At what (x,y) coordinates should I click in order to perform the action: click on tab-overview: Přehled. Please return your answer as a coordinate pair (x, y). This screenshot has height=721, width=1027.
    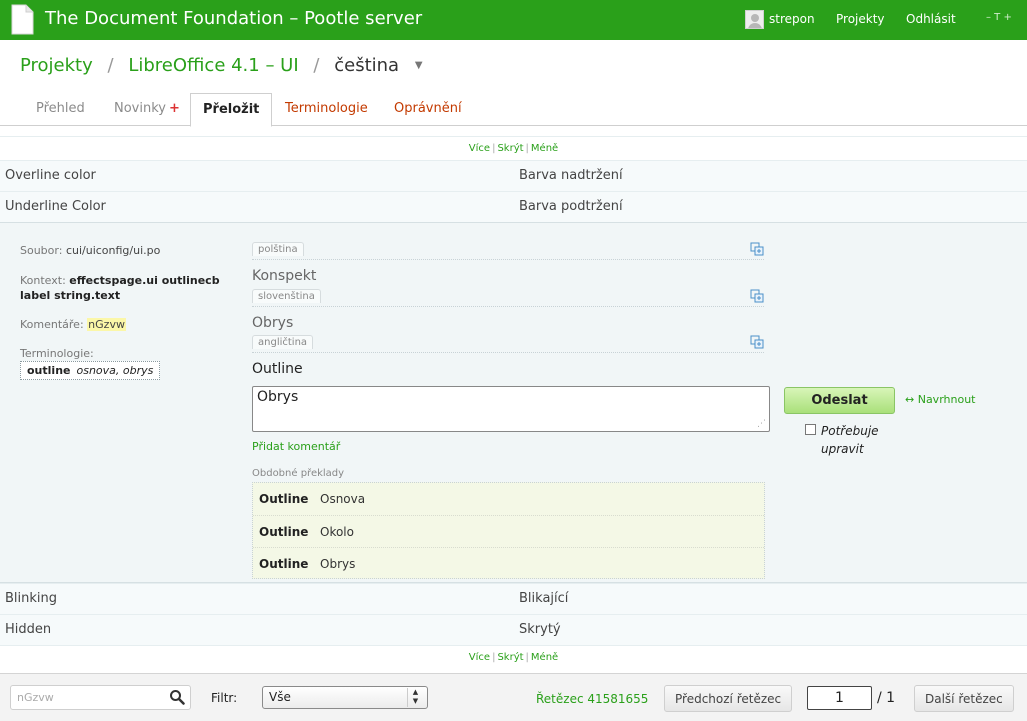
    Looking at the image, I should click on (60, 109).